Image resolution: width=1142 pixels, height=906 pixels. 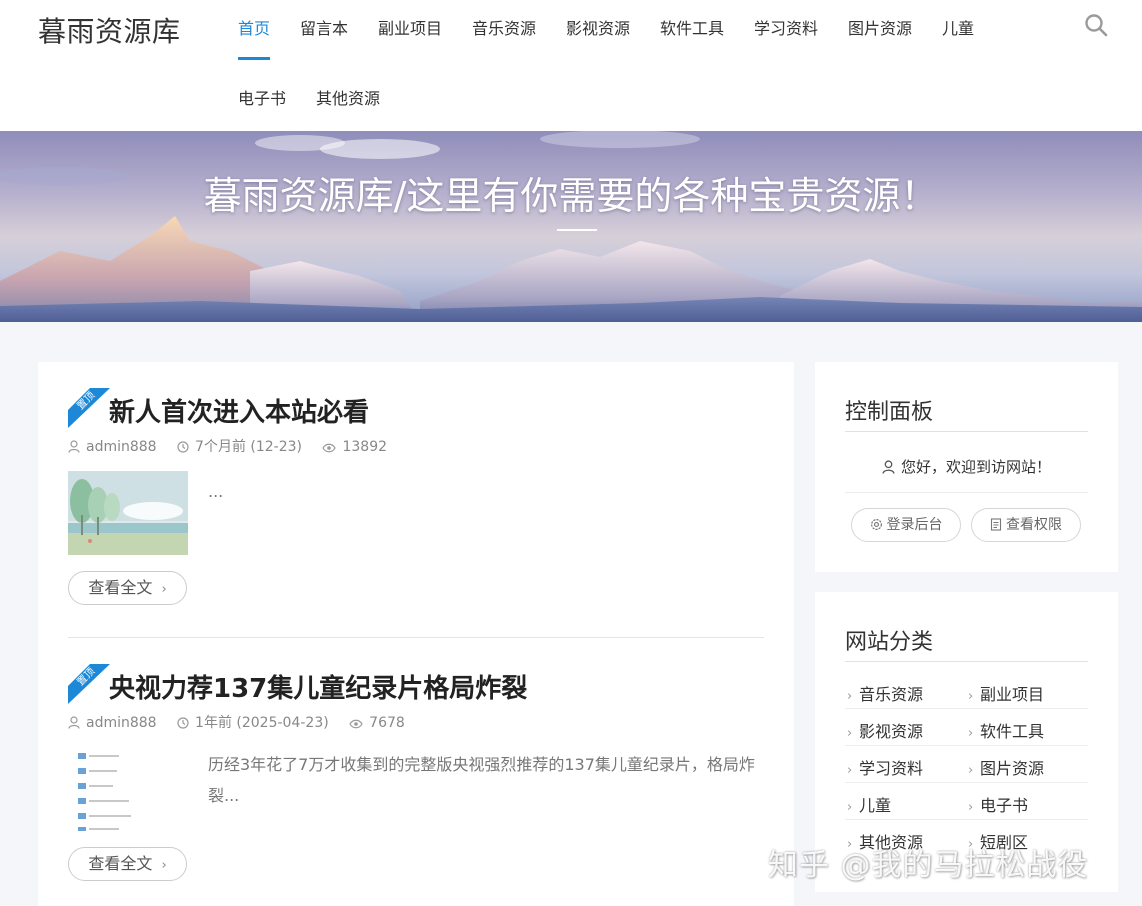 I want to click on site-logo: 暮雨资源库, so click(x=109, y=30).